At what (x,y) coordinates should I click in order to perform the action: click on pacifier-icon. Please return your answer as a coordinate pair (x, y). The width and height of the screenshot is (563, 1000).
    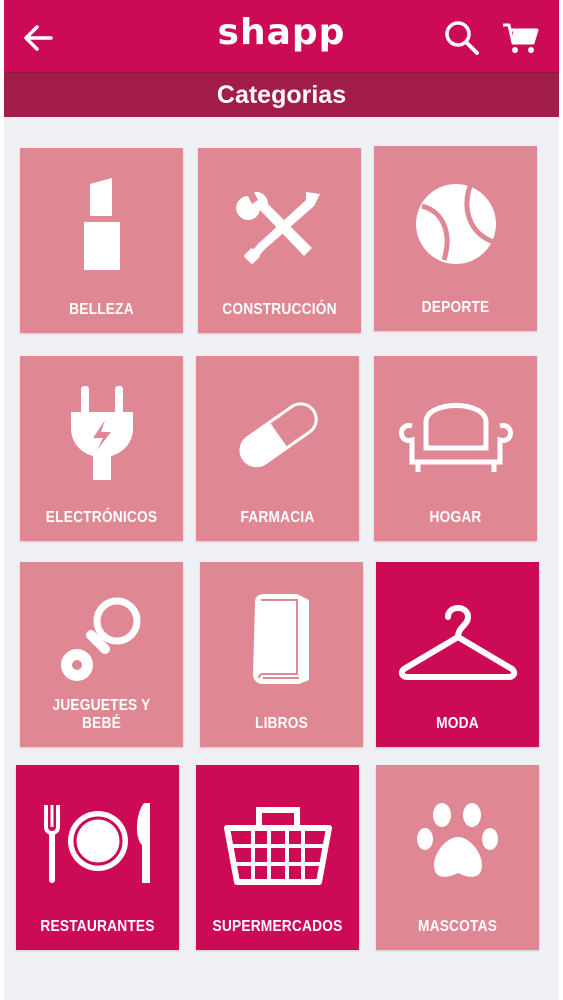
    Looking at the image, I should click on (101, 640).